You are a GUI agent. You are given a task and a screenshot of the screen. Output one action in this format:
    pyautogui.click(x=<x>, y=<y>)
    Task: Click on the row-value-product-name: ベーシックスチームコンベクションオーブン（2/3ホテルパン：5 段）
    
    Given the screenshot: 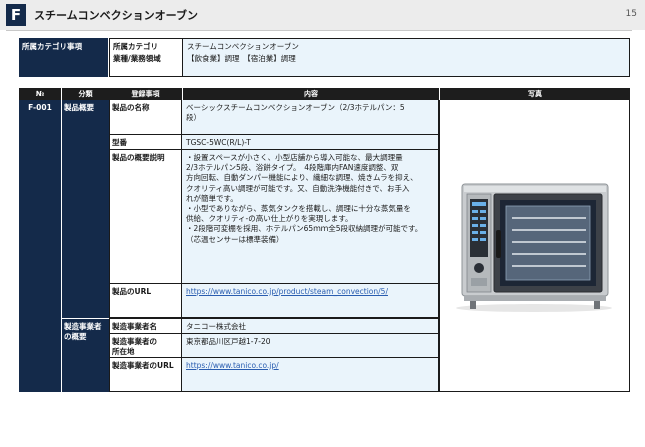 What is the action you would take?
    pyautogui.click(x=310, y=117)
    